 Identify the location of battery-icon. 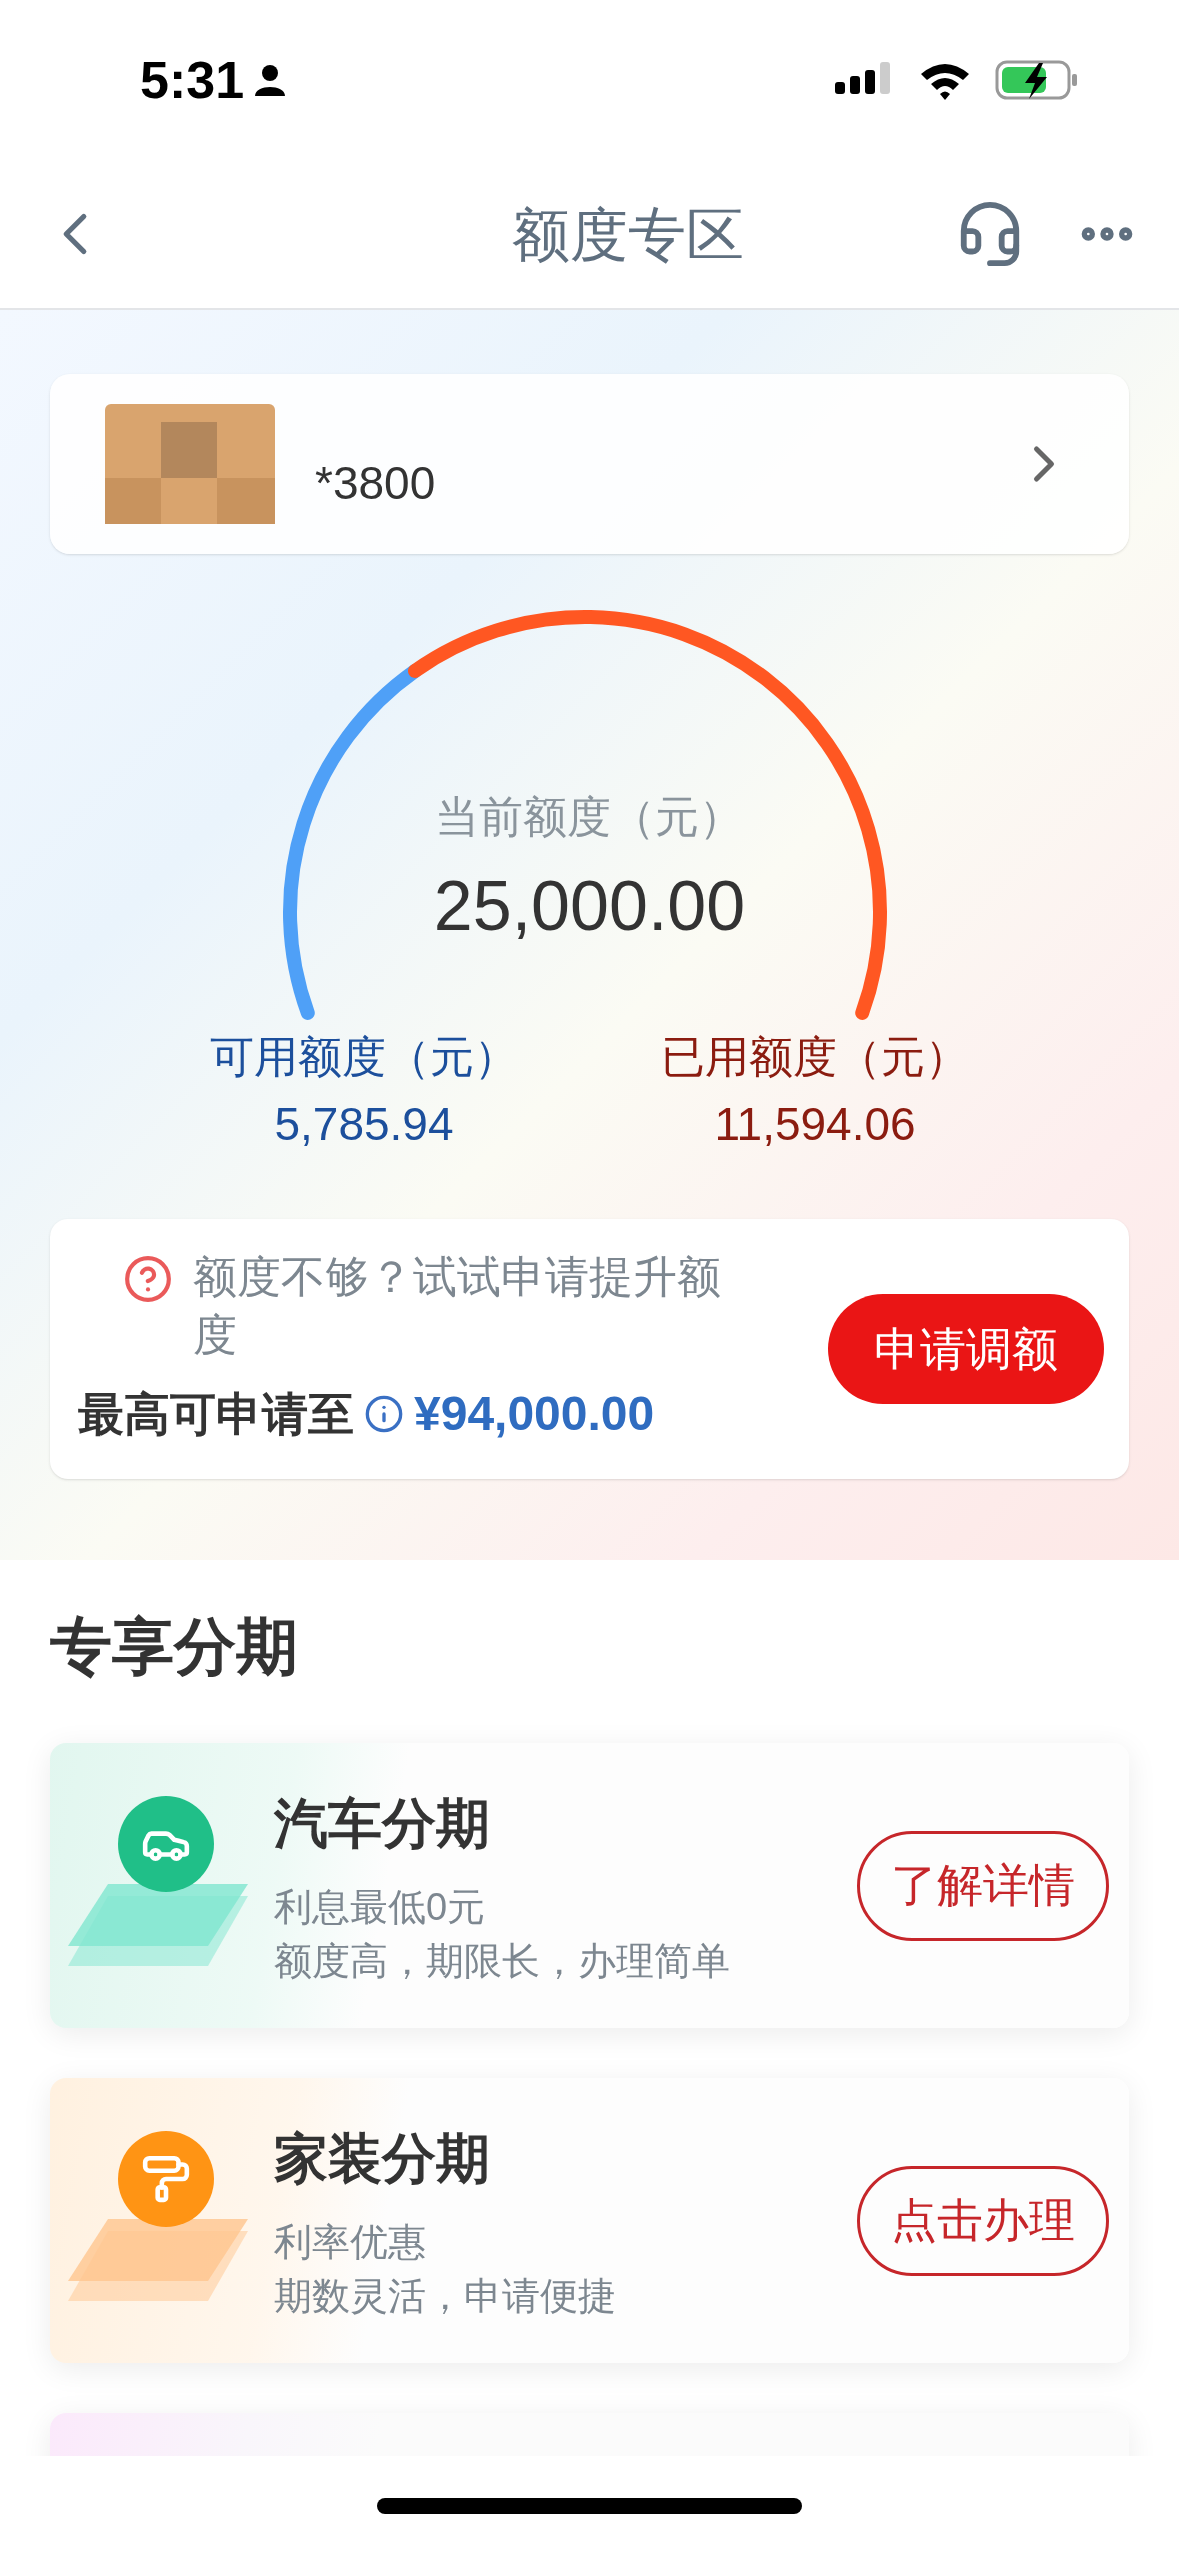
(1037, 80).